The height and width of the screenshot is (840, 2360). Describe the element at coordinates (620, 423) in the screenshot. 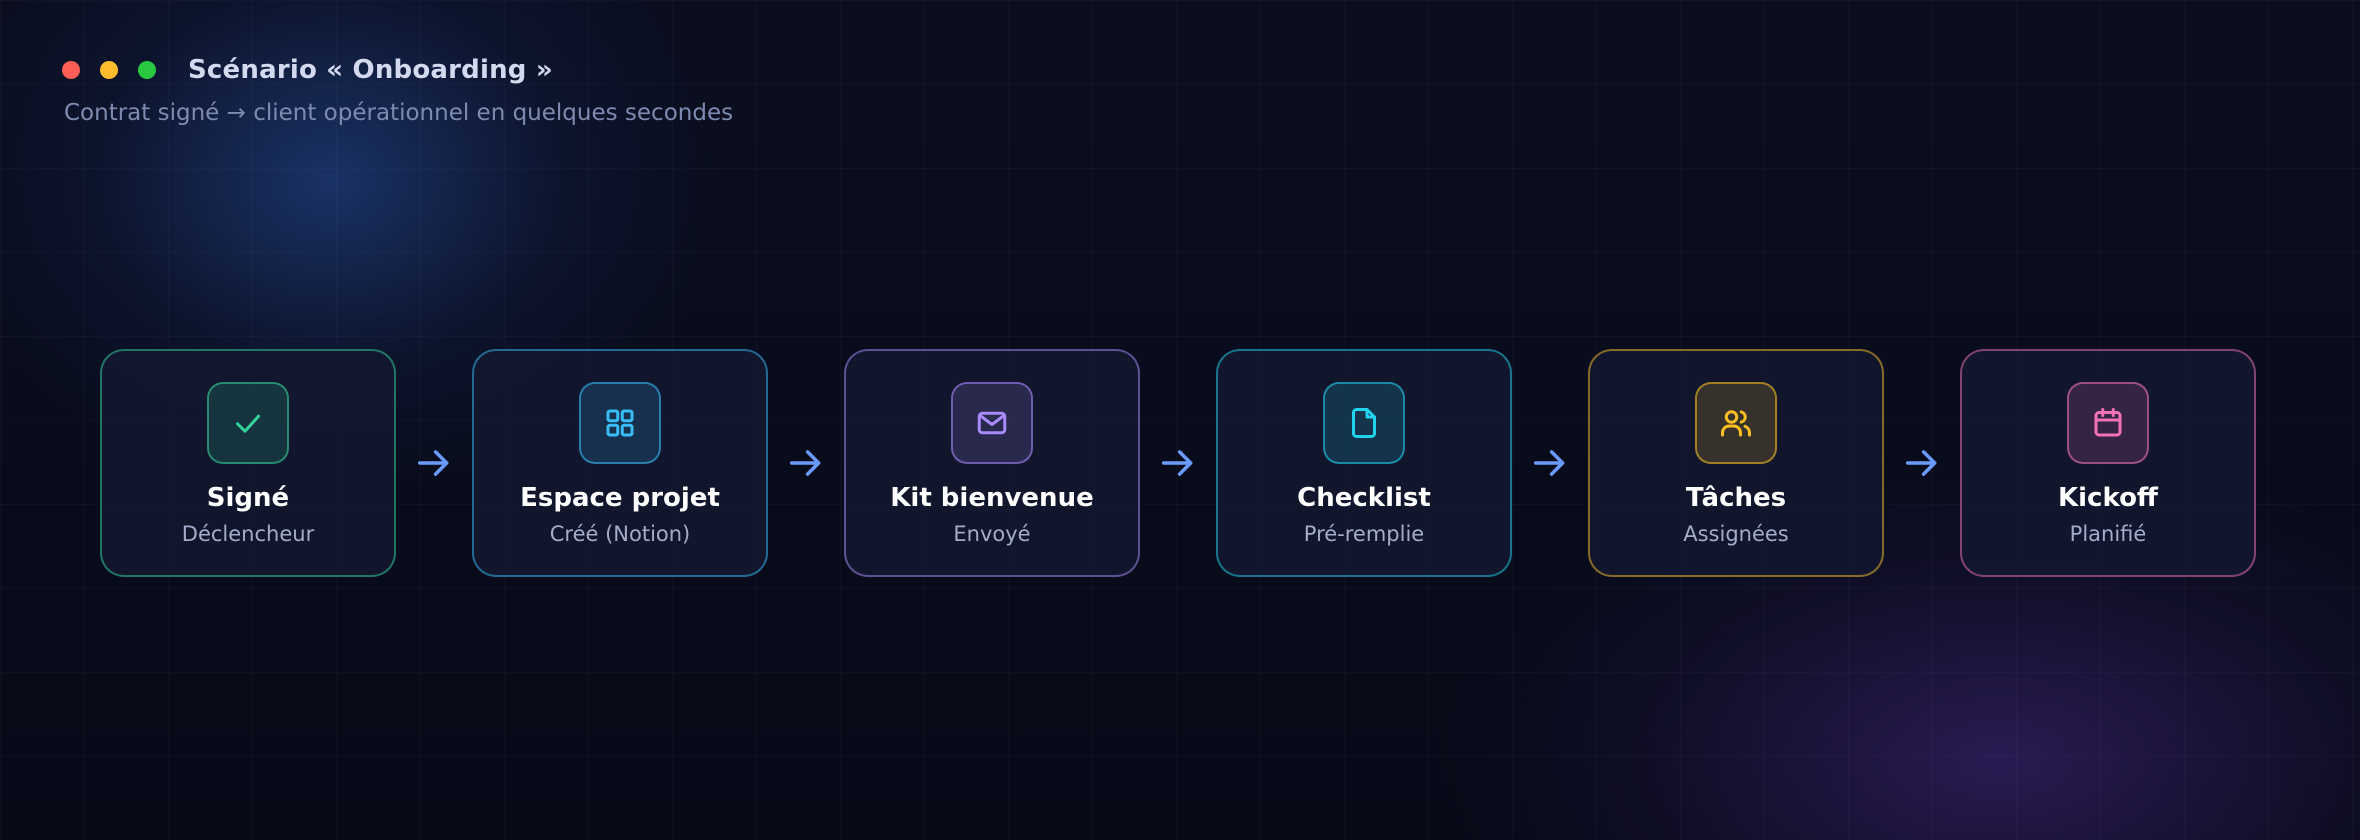

I see `grid-icon` at that location.